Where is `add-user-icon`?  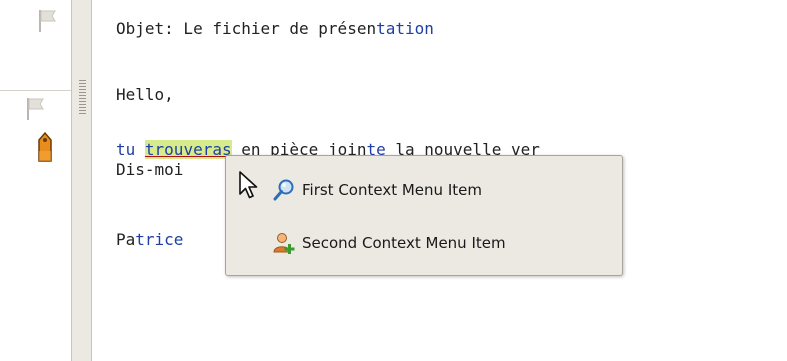 add-user-icon is located at coordinates (284, 243).